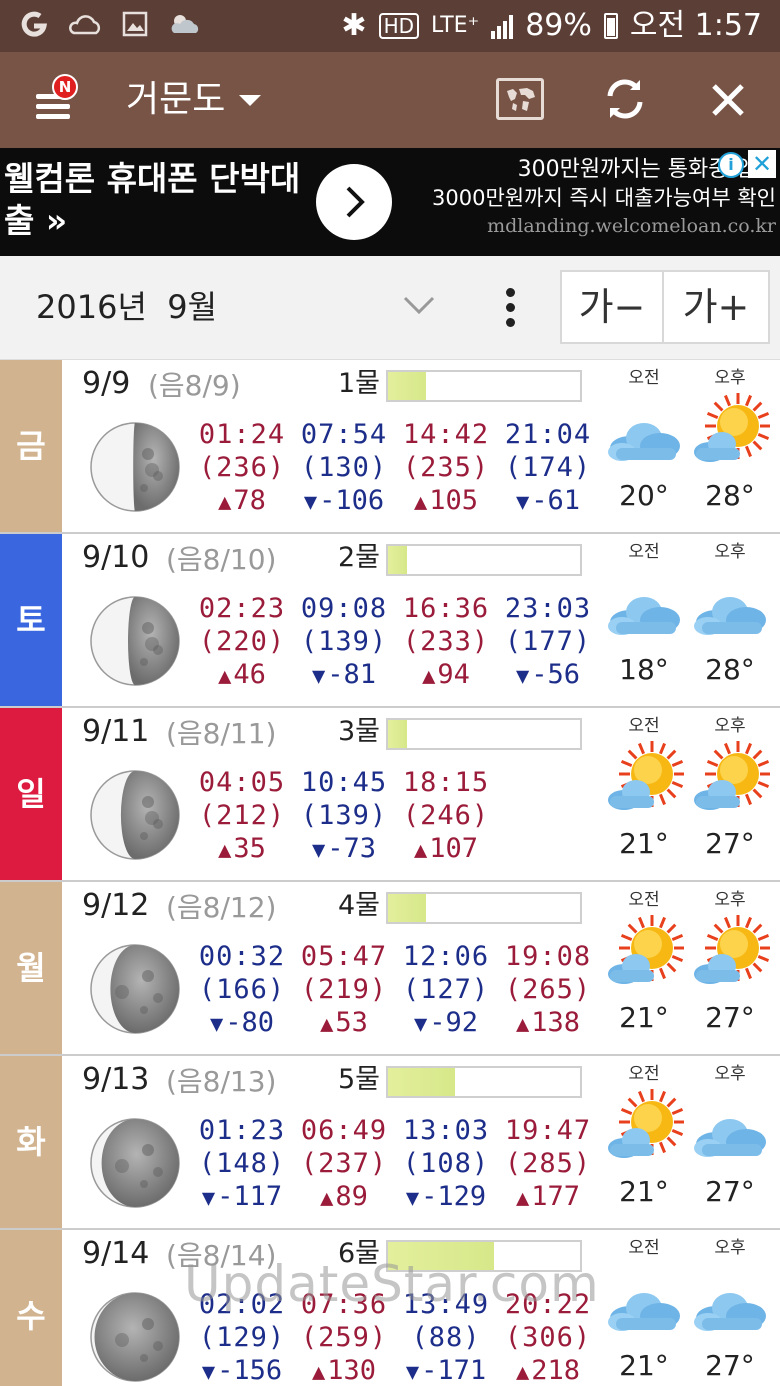 This screenshot has height=1386, width=780. I want to click on tide-difference-value: 138, so click(556, 1022).